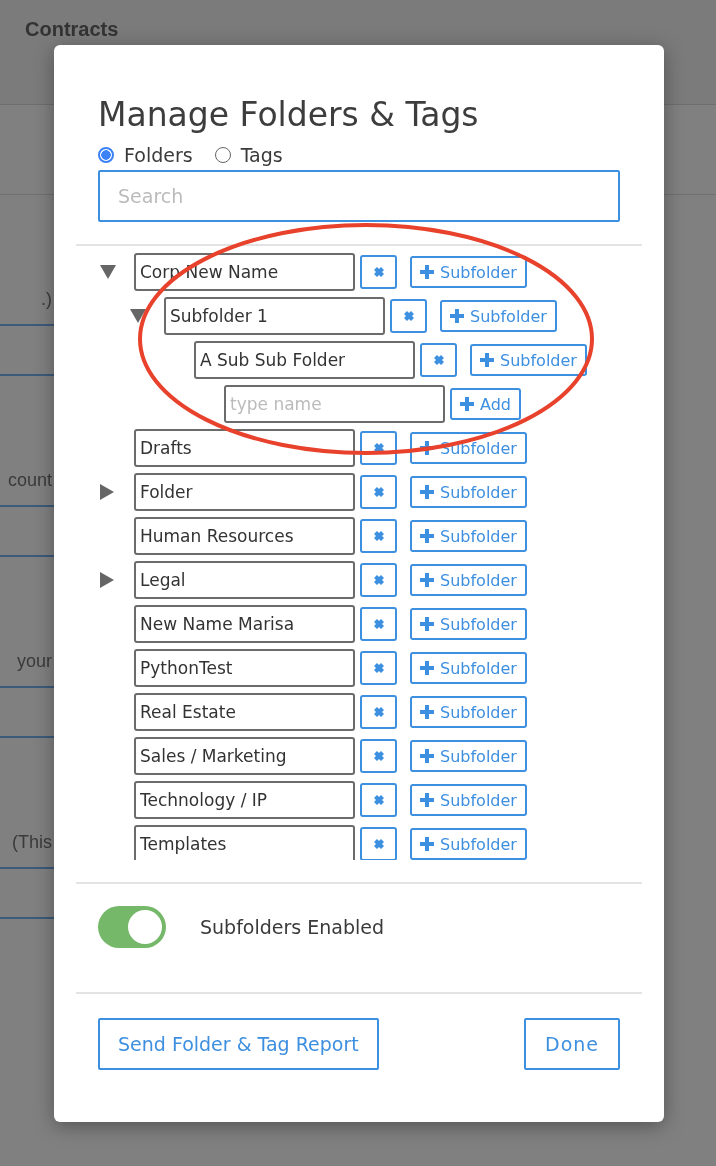 The width and height of the screenshot is (716, 1166). What do you see at coordinates (244, 800) in the screenshot?
I see `folder-name-field: Technology / IP` at bounding box center [244, 800].